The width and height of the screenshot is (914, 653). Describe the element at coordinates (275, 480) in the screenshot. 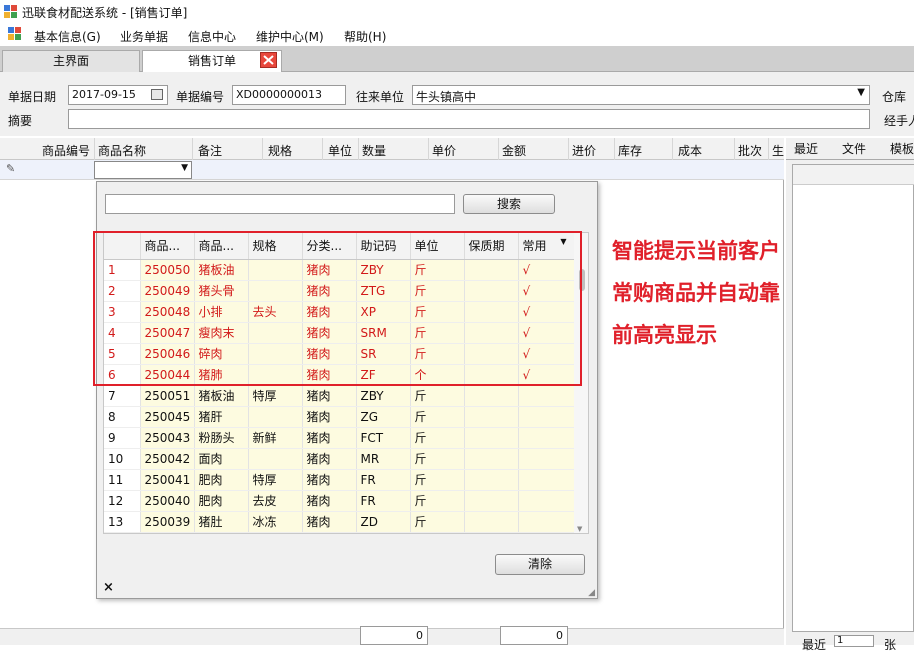

I see `product-spec: 特厚` at that location.